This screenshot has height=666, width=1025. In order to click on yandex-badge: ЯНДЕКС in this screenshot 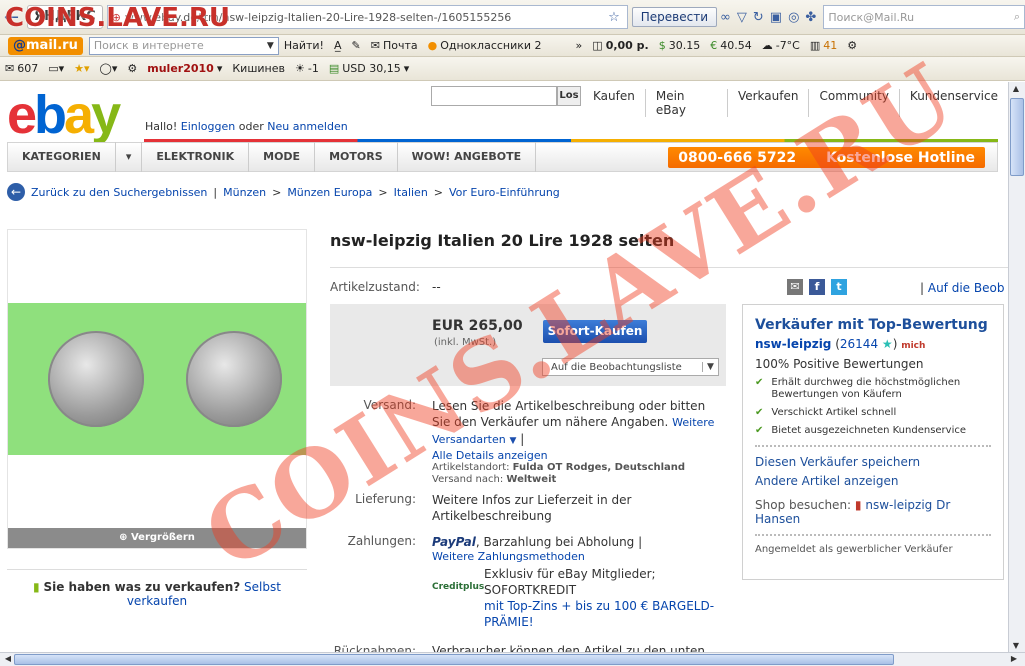, I will do `click(65, 17)`.